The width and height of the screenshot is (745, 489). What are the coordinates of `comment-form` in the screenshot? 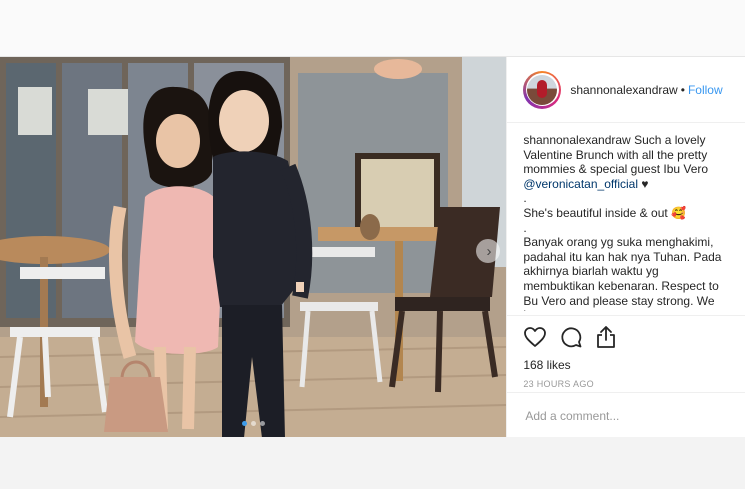 It's located at (626, 415).